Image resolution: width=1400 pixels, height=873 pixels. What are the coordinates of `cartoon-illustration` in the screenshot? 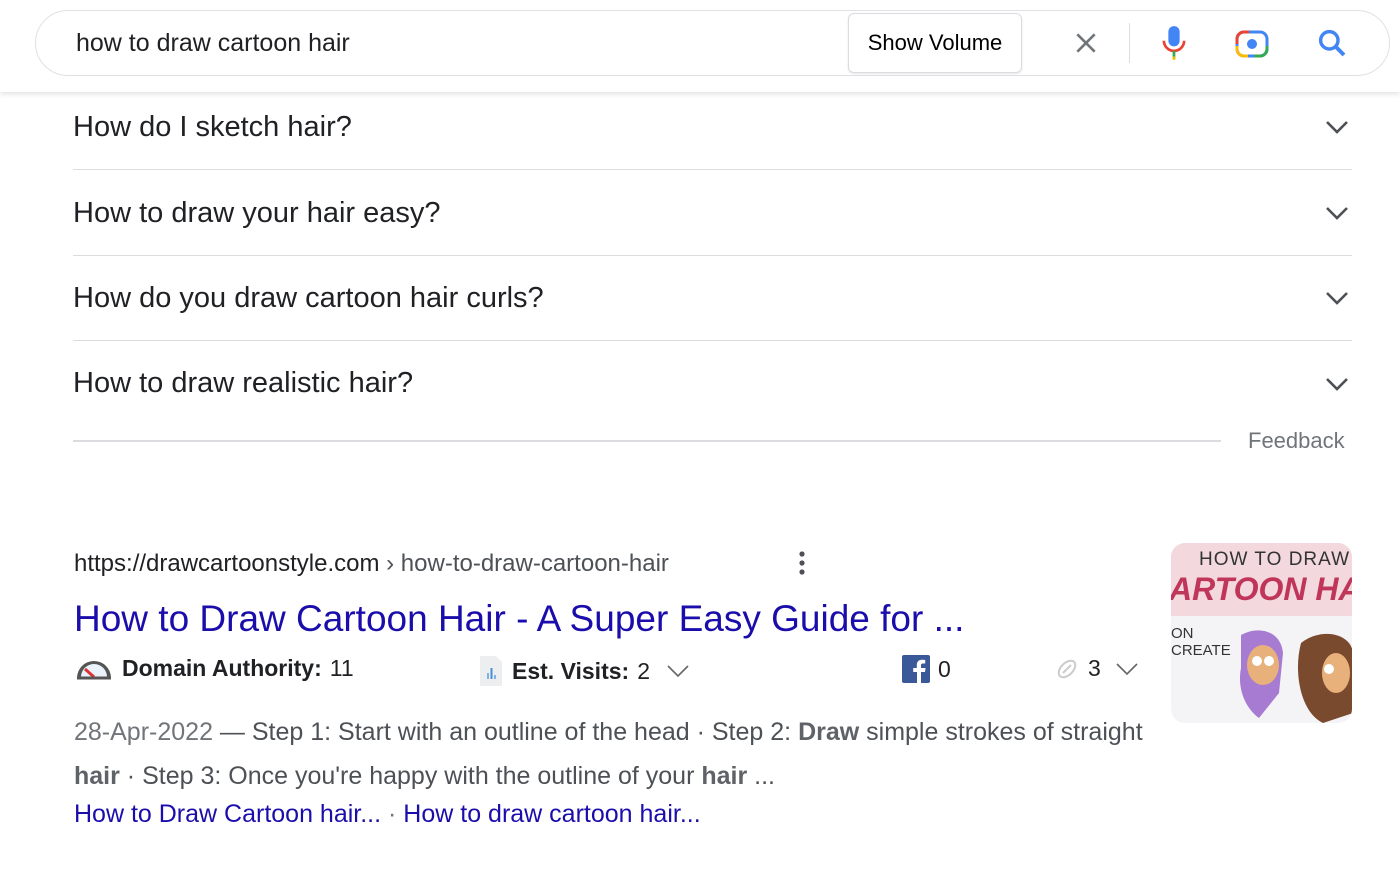 It's located at (1295, 676).